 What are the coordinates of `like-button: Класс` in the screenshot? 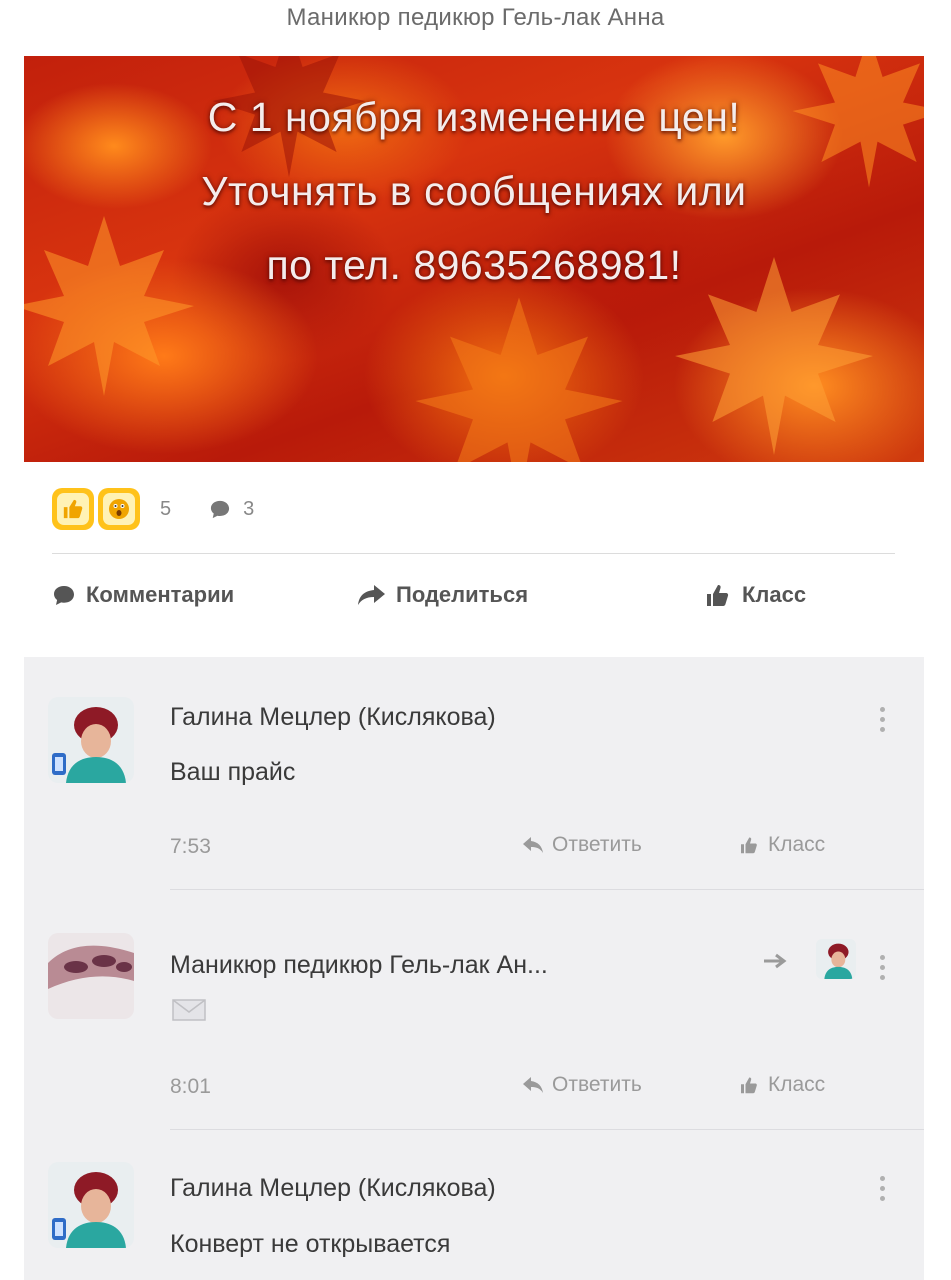 It's located at (756, 595).